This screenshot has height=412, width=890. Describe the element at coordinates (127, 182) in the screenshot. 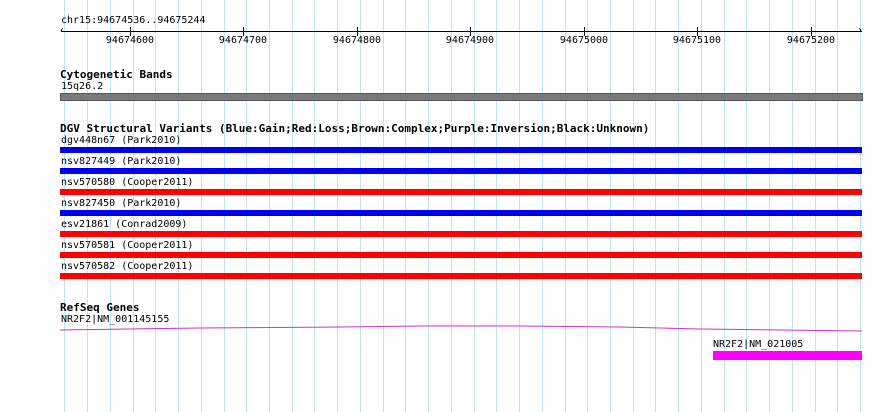

I see `variant-label: nsv570580 (Cooper2011)` at that location.